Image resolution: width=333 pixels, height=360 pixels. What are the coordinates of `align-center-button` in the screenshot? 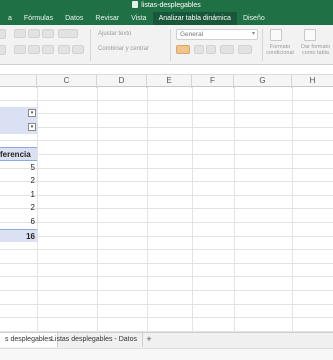 It's located at (34, 49).